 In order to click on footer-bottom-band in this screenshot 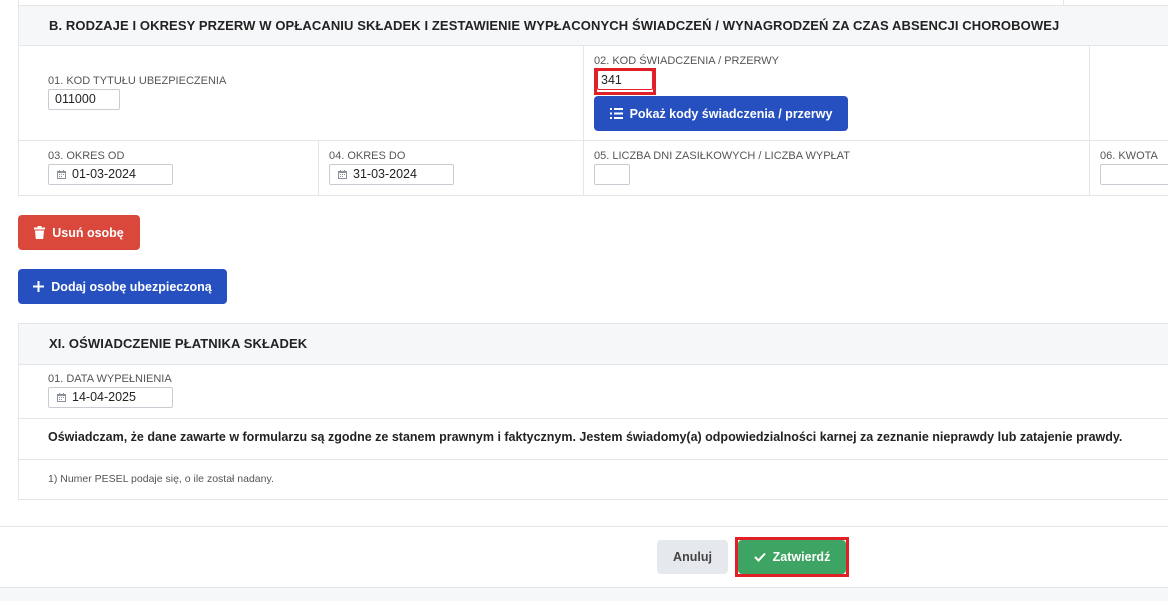, I will do `click(584, 594)`.